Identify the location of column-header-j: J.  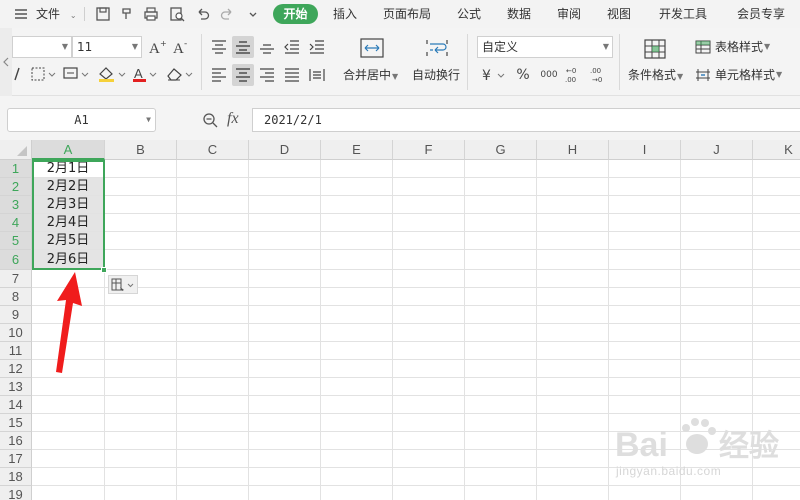
(717, 150).